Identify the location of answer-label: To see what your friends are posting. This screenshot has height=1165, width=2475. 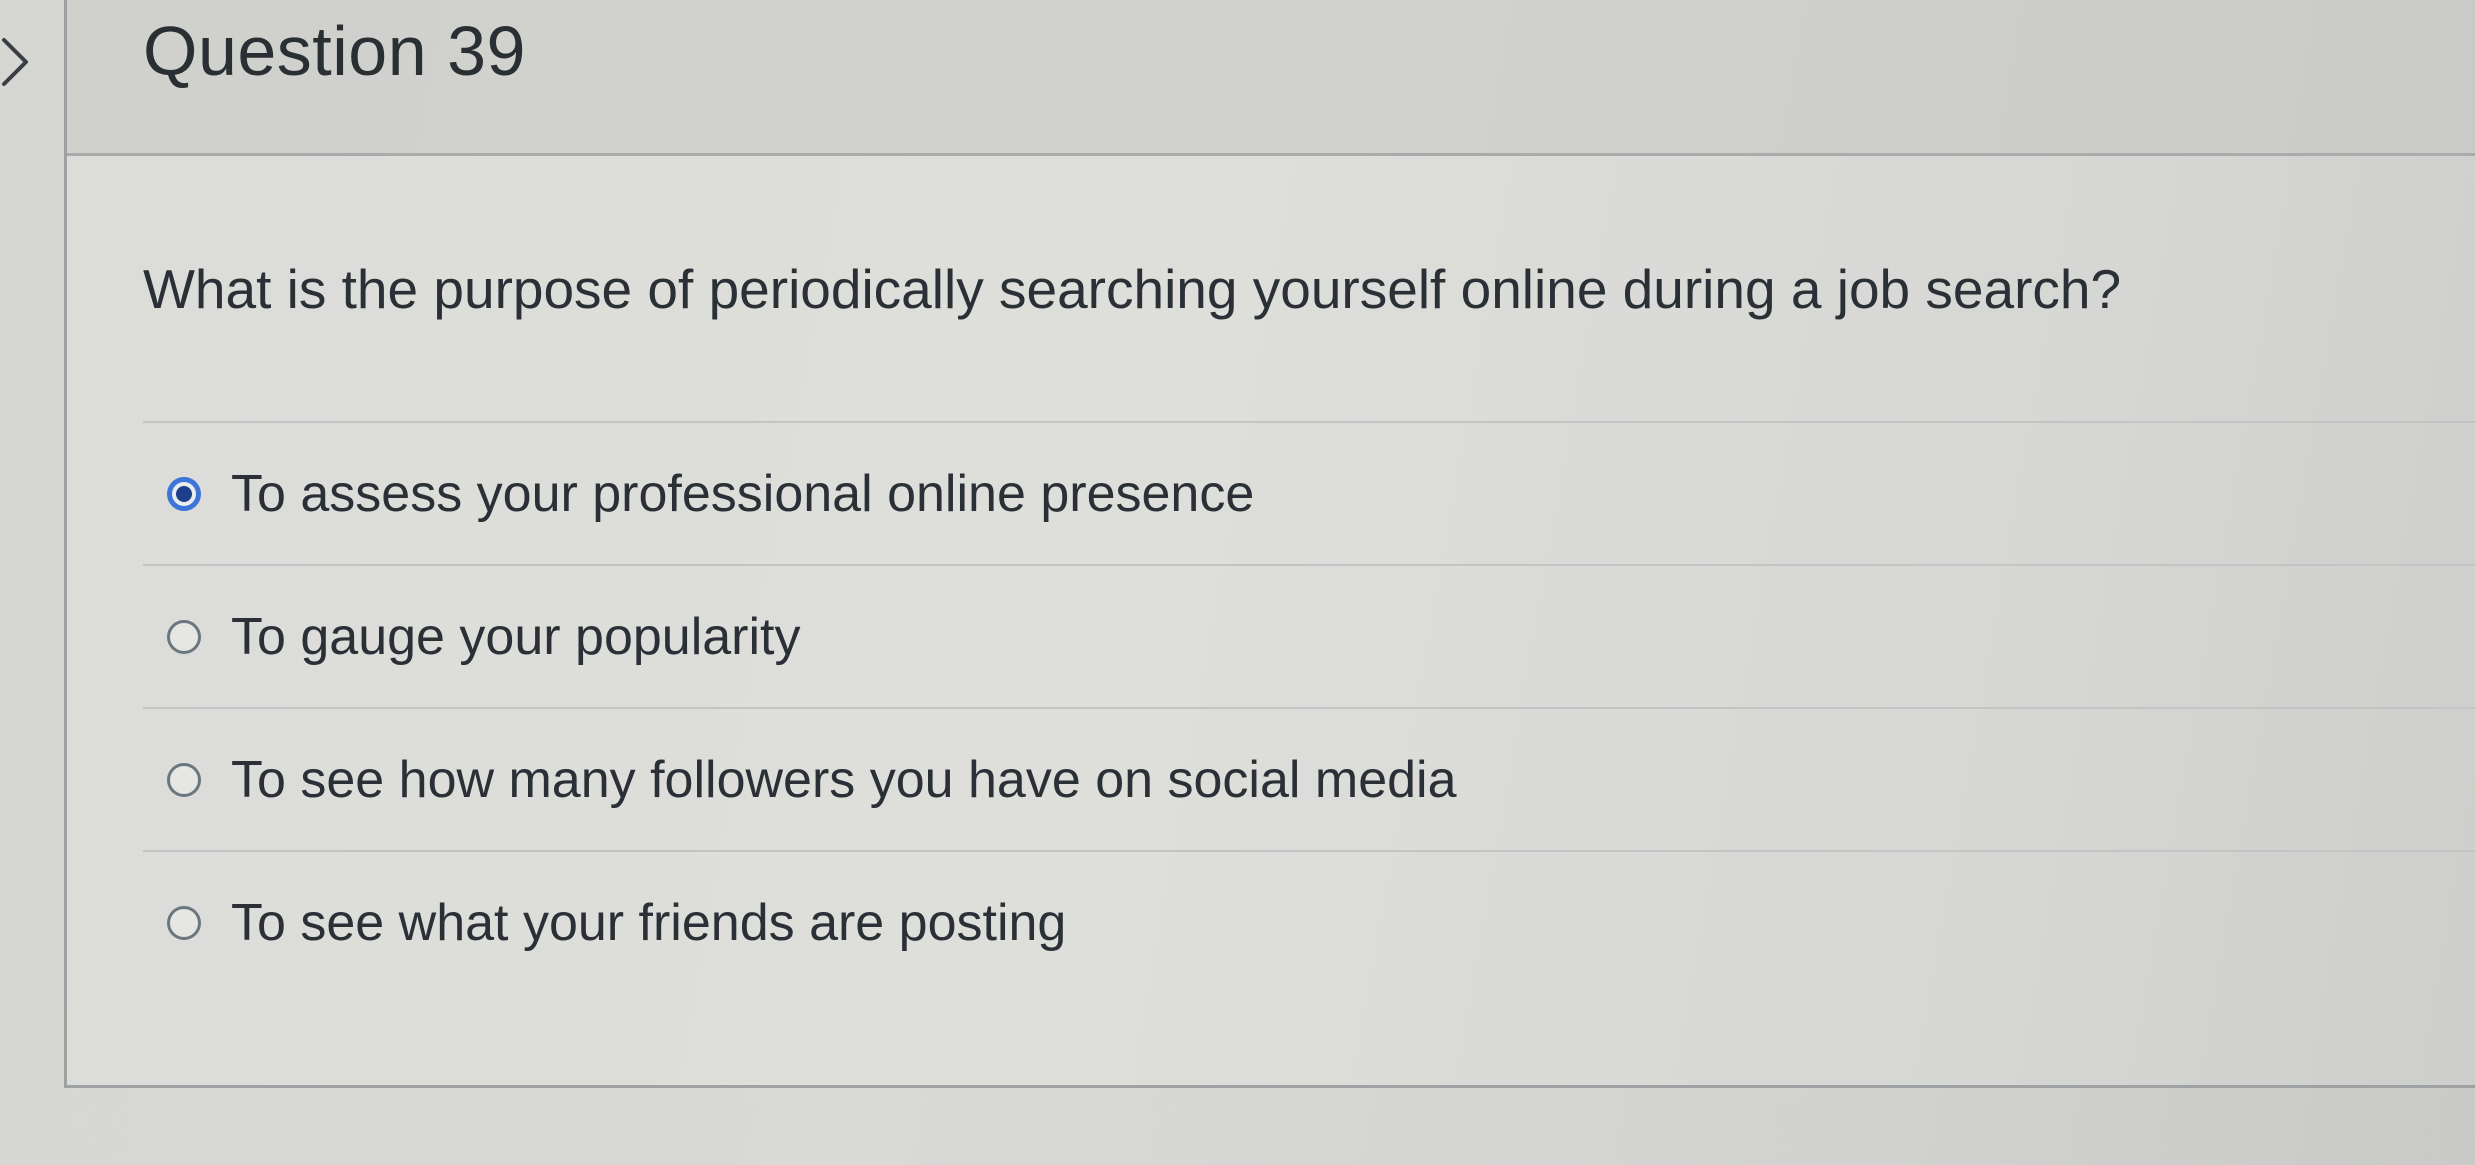
(648, 923).